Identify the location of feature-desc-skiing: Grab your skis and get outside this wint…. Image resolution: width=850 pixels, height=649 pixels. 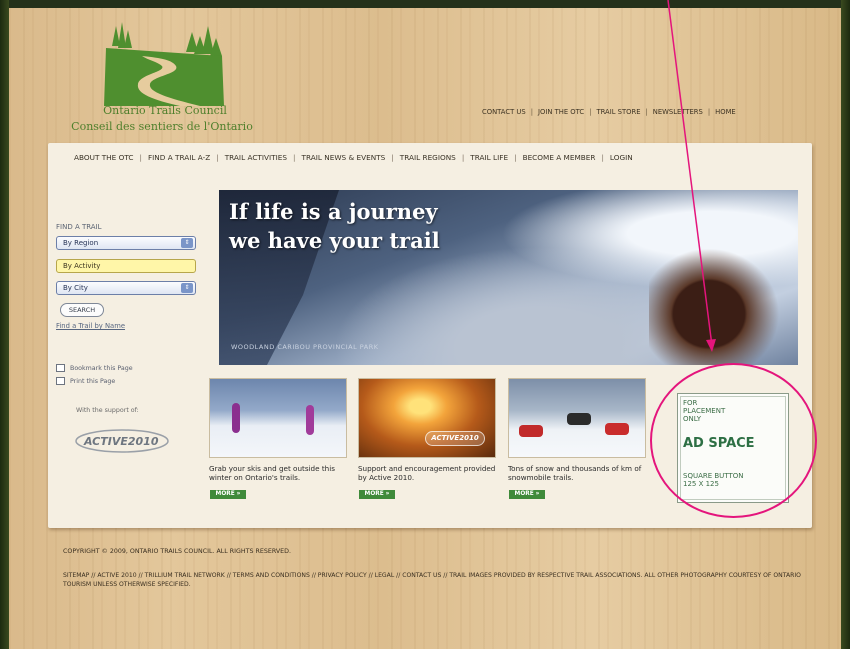
(272, 473).